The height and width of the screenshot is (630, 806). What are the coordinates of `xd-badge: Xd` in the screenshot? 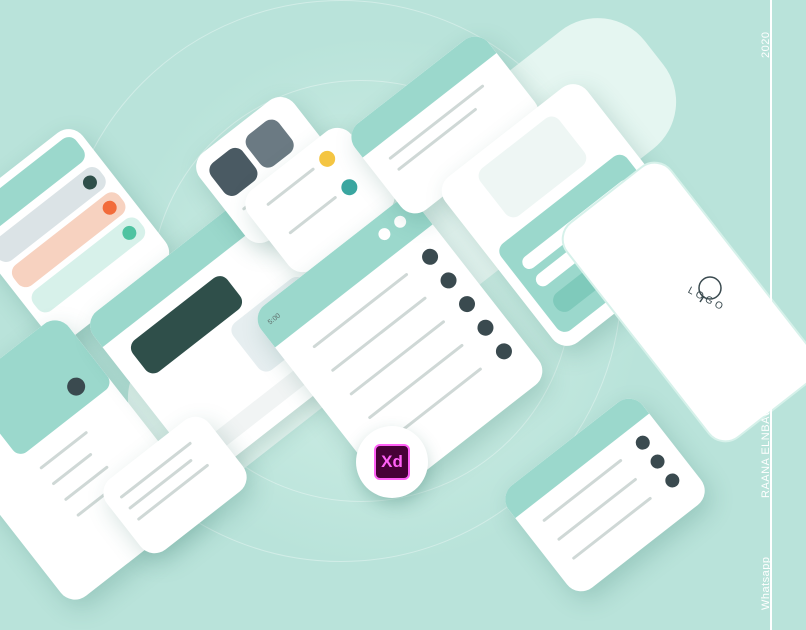 It's located at (392, 462).